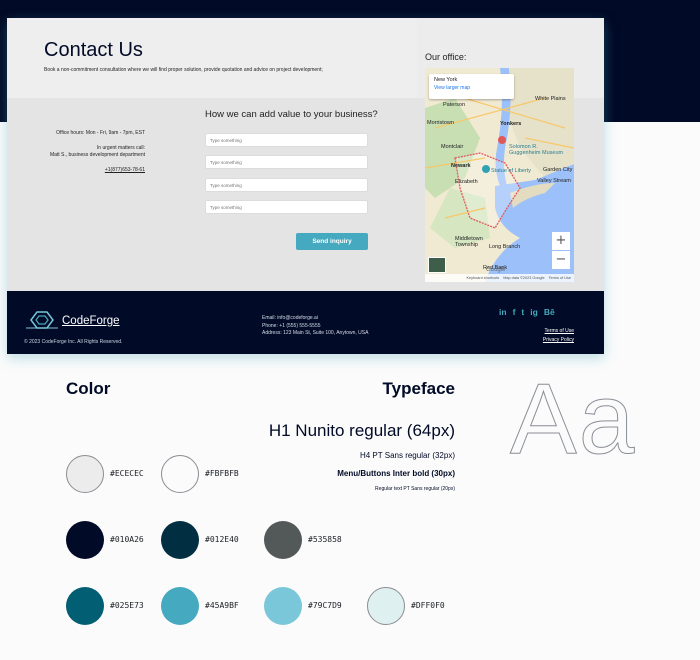 This screenshot has width=700, height=660. I want to click on privacy-link: Privacy Policy, so click(558, 340).